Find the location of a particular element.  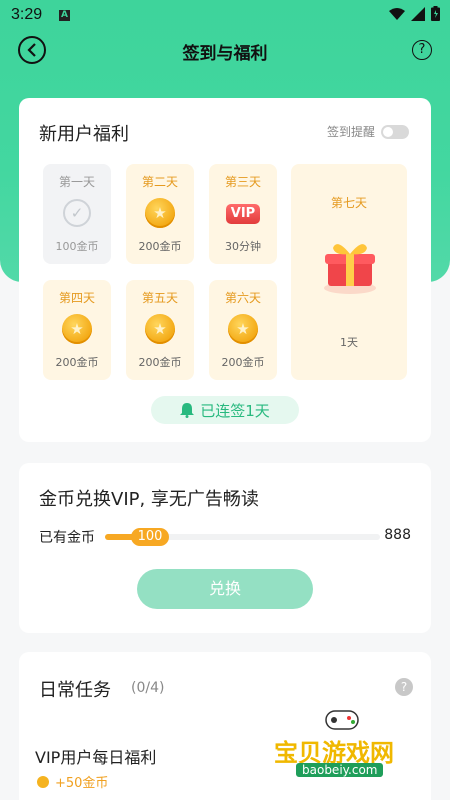

day-2-card: 第二天 ★ 200金币 is located at coordinates (160, 214).